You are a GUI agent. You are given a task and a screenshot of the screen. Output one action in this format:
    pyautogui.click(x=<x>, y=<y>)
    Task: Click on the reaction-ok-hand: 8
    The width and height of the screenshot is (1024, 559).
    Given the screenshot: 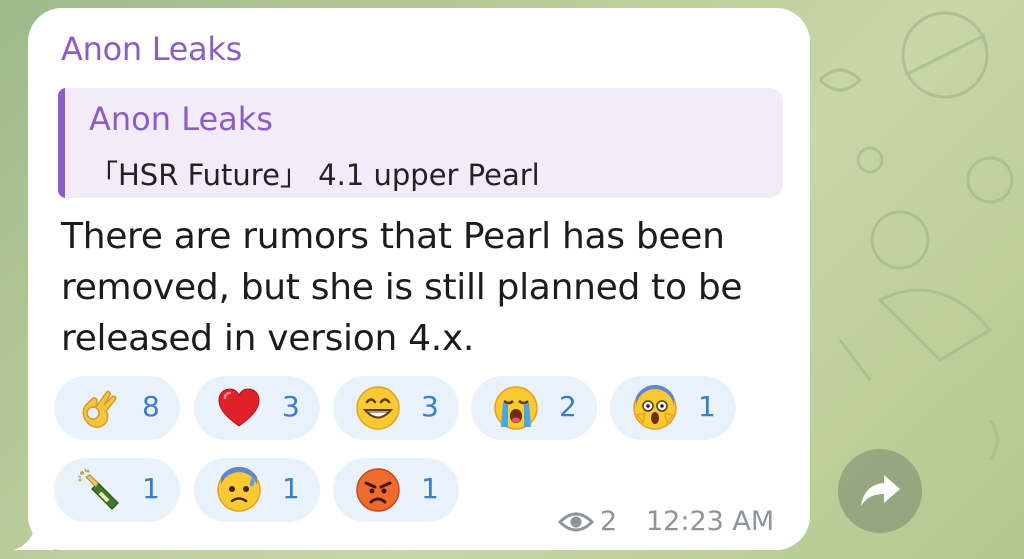 What is the action you would take?
    pyautogui.click(x=117, y=408)
    